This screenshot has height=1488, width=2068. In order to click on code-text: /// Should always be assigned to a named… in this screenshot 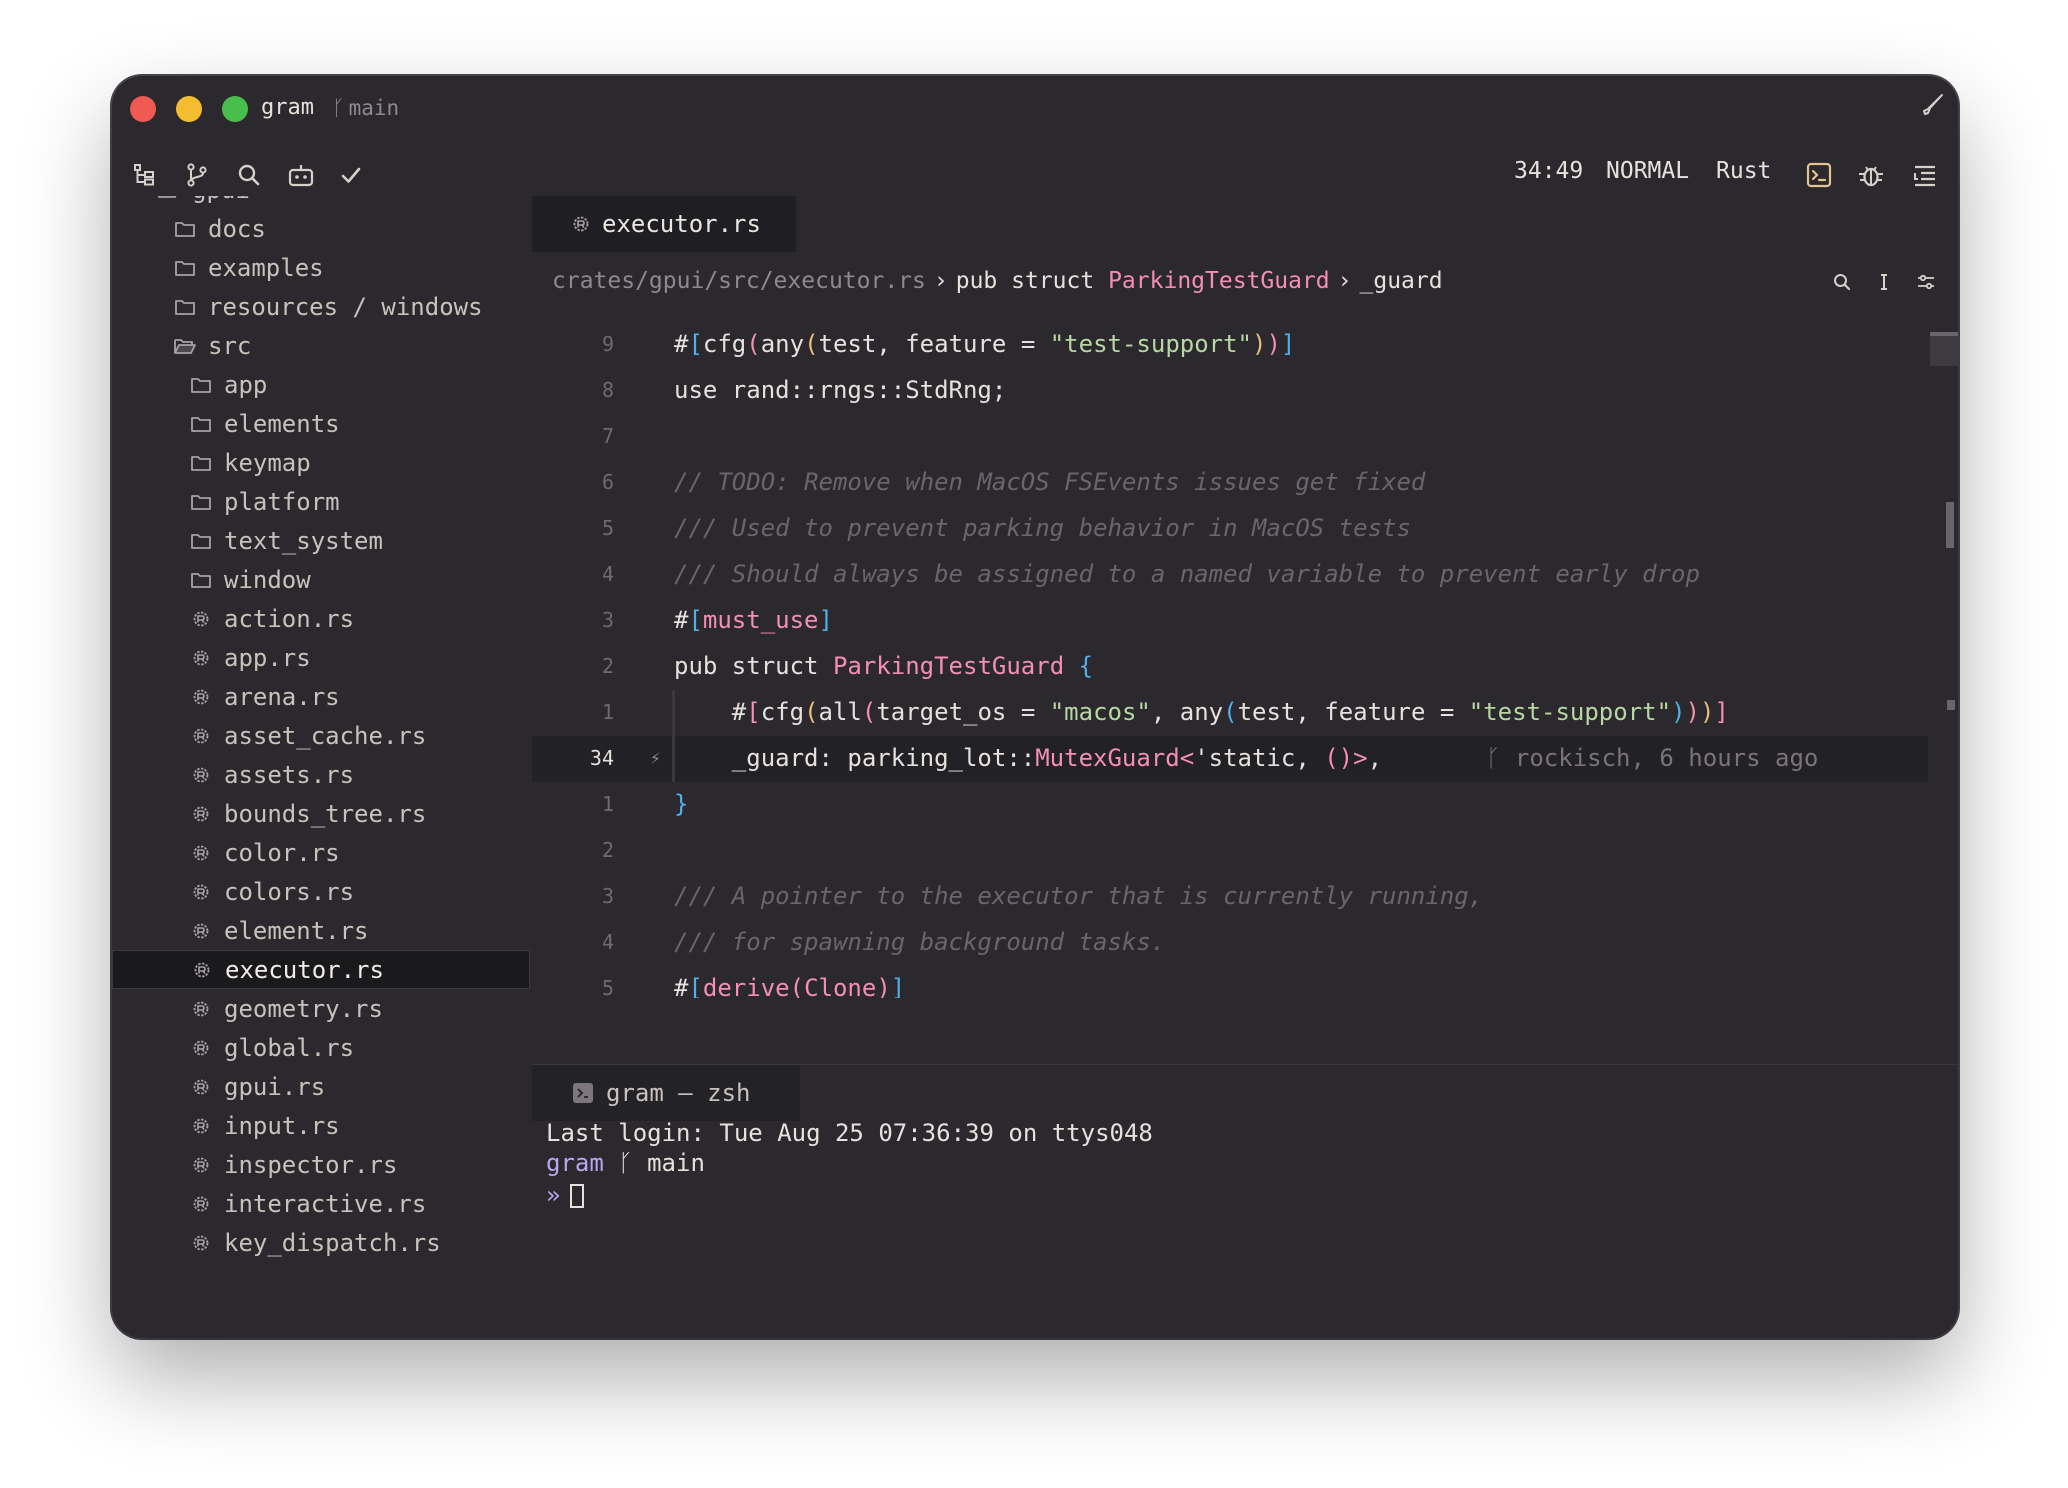, I will do `click(1187, 574)`.